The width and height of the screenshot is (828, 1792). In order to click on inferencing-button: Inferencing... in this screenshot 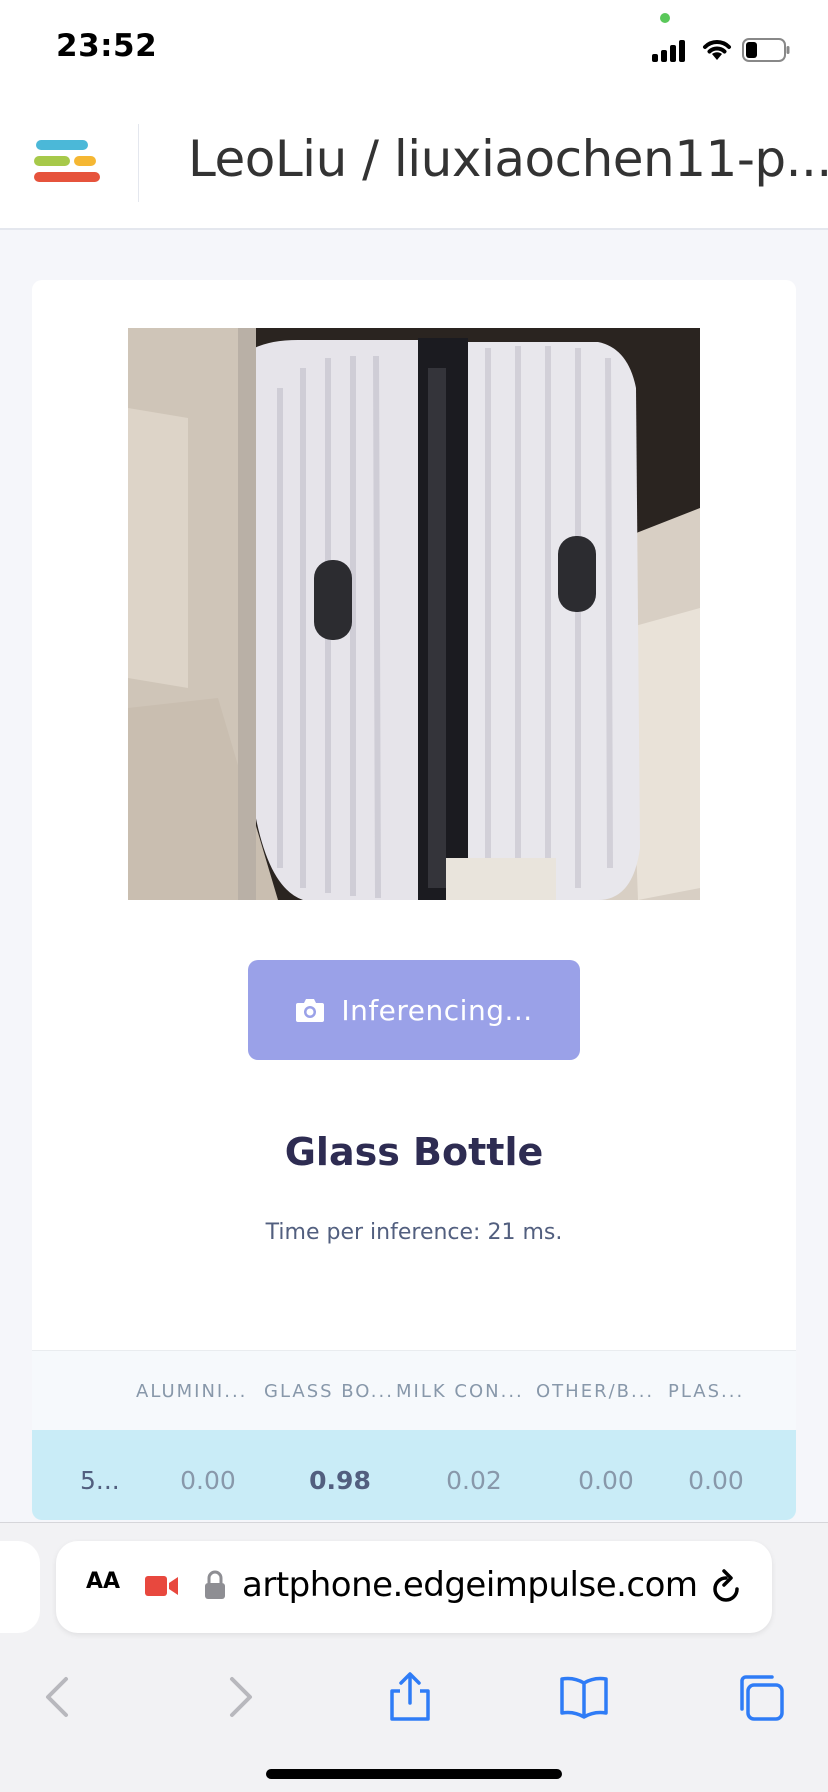, I will do `click(414, 1010)`.